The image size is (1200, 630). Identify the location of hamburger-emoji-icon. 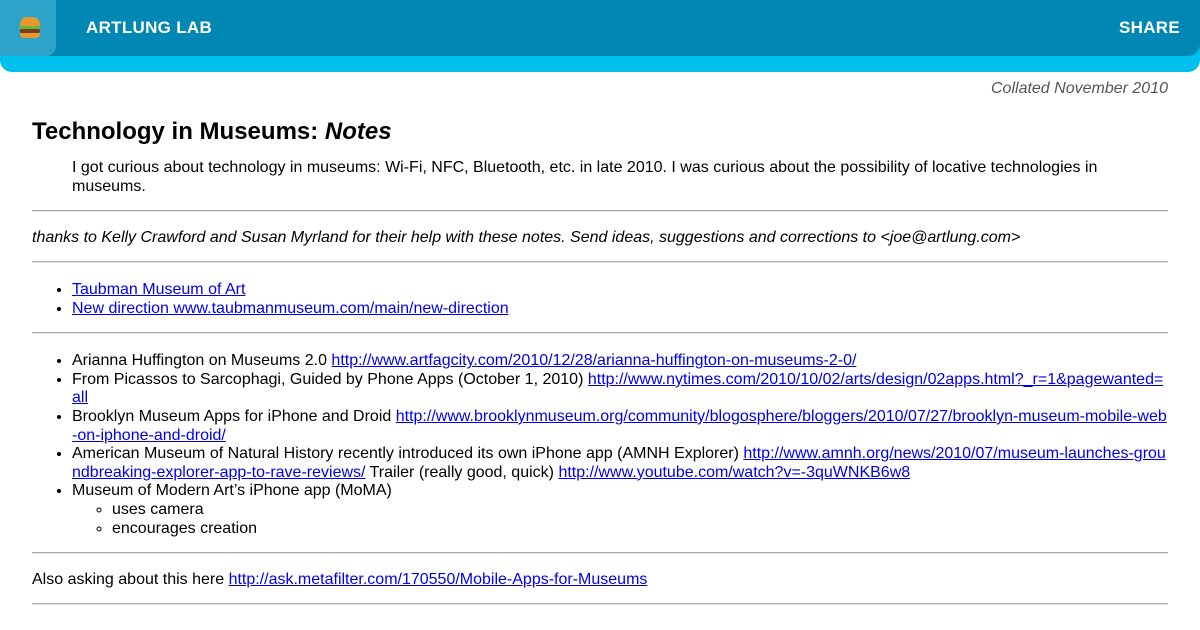
(30, 27).